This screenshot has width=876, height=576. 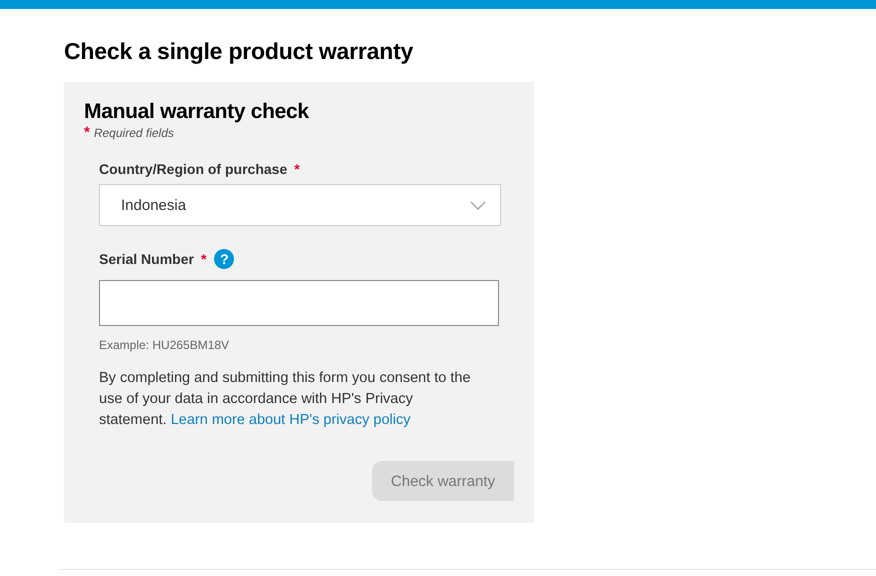 I want to click on form-title: Manual warranty check, so click(x=196, y=112).